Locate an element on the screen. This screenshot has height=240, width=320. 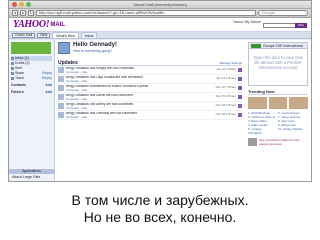
drafts-icon is located at coordinates (12, 63).